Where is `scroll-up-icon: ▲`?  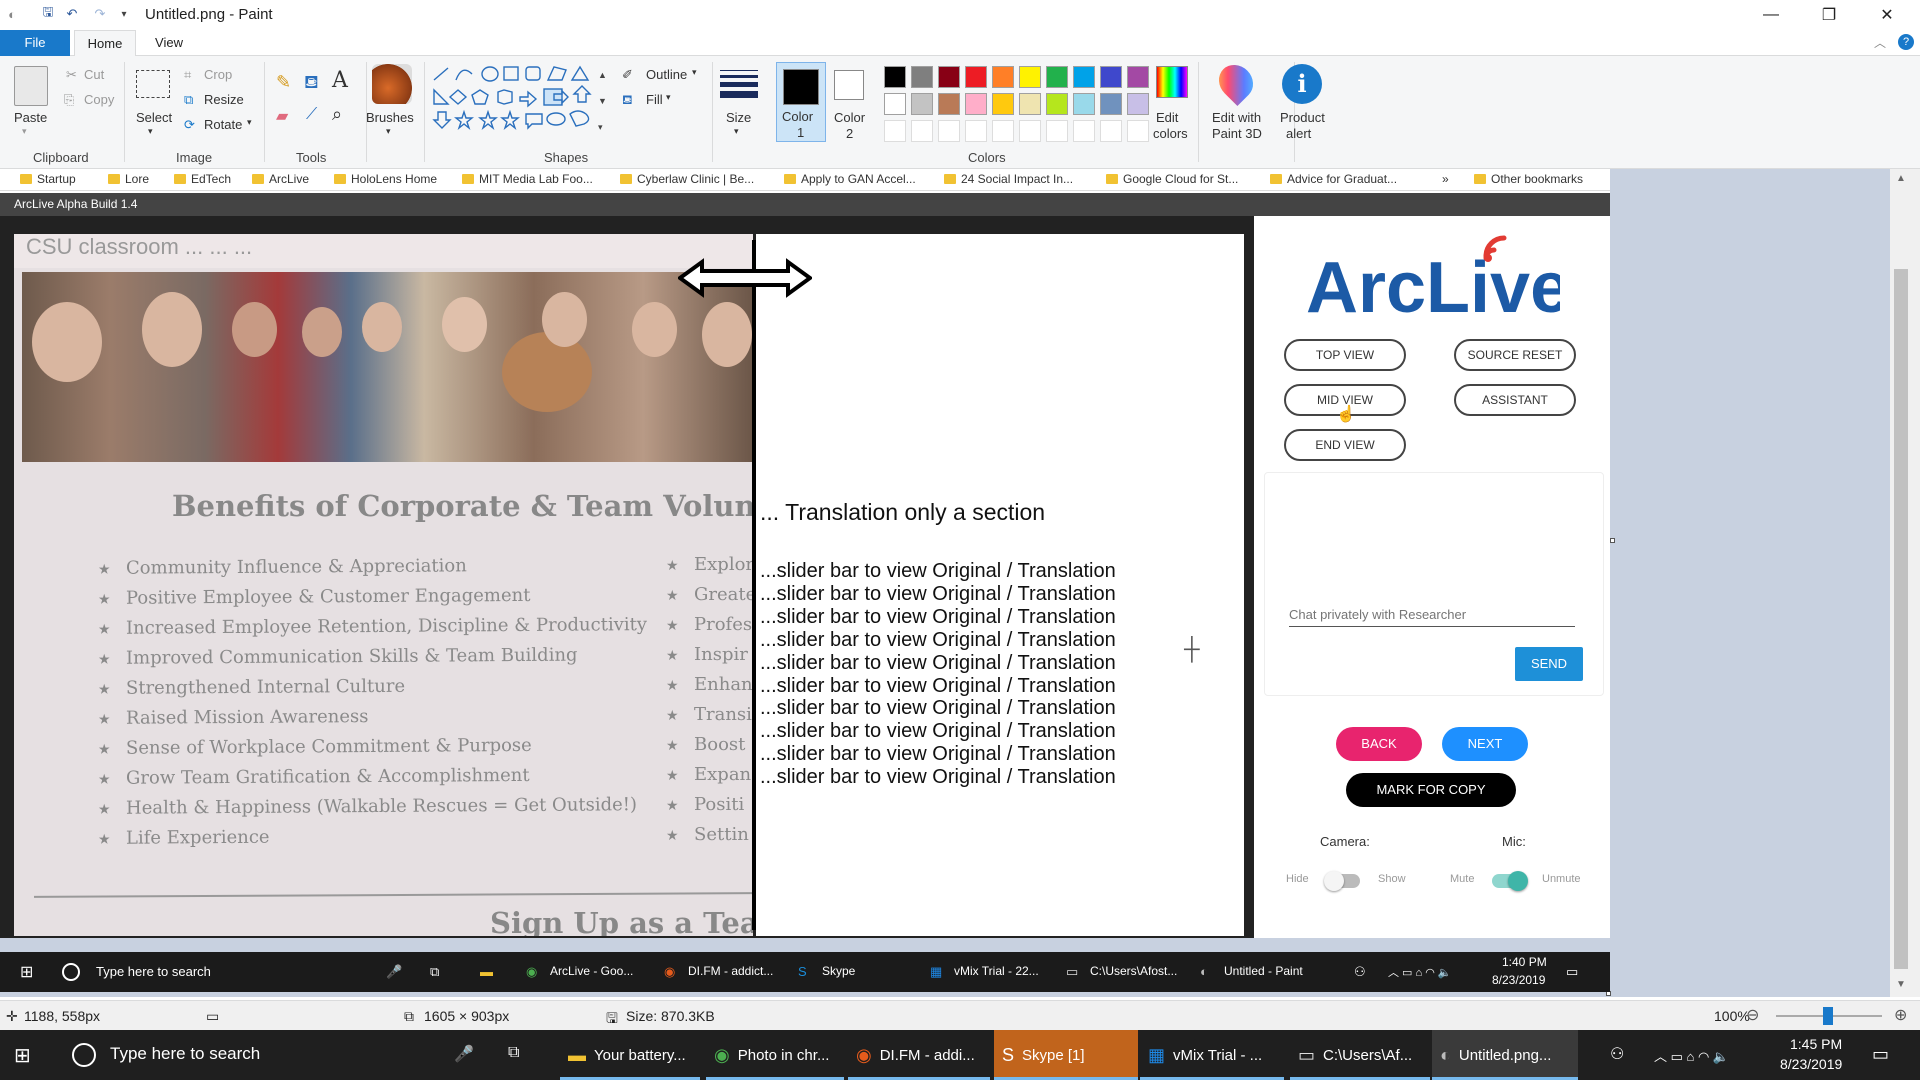
scroll-up-icon: ▲ is located at coordinates (1901, 178).